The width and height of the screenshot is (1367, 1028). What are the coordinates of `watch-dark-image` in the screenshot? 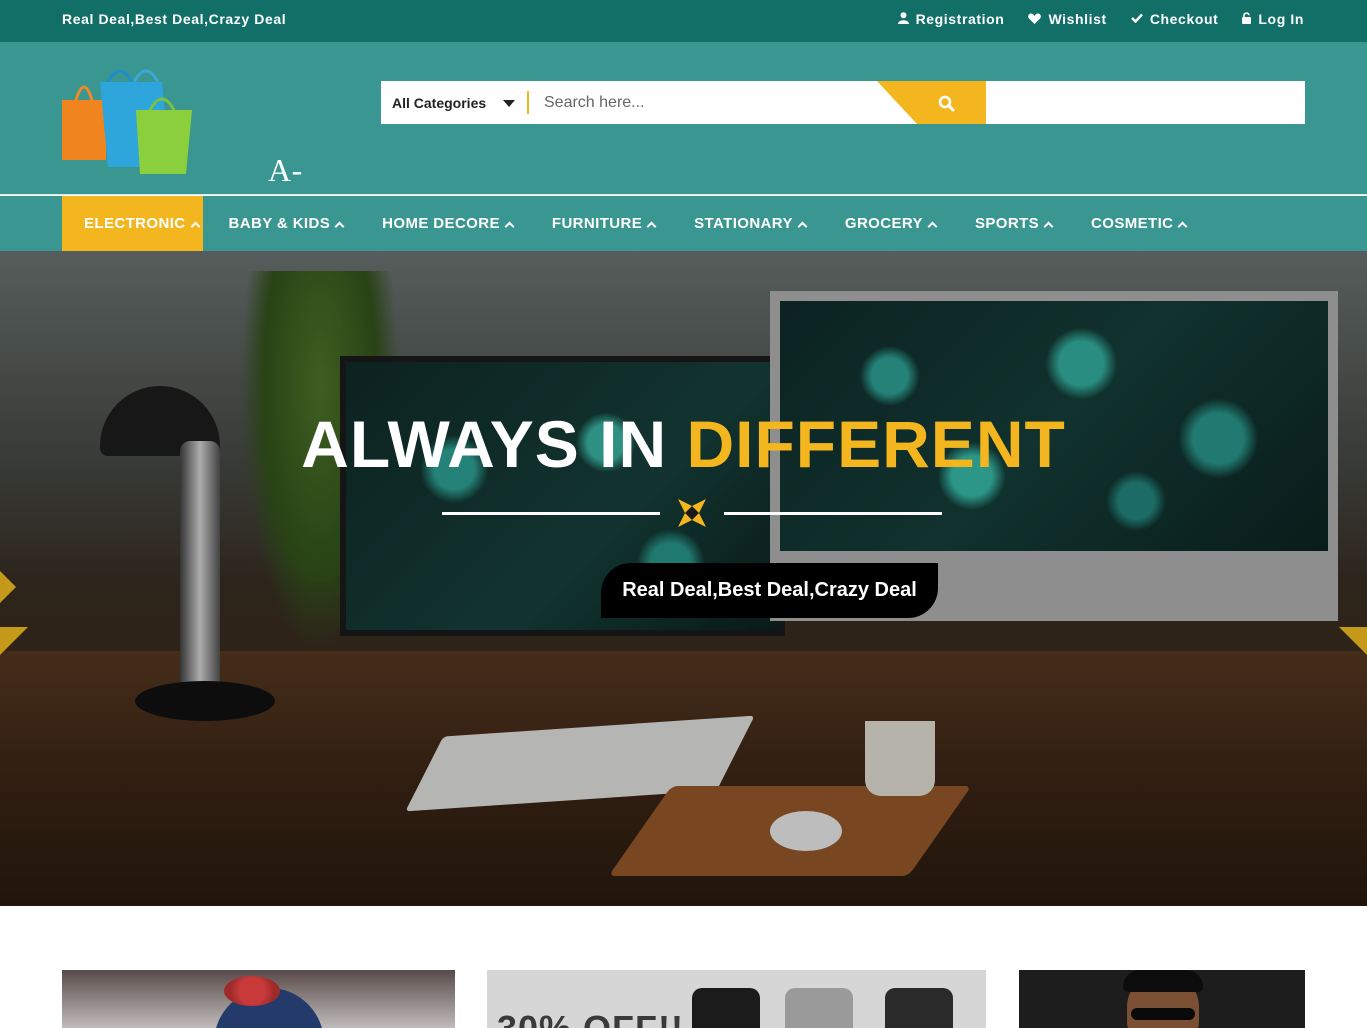 It's located at (919, 1008).